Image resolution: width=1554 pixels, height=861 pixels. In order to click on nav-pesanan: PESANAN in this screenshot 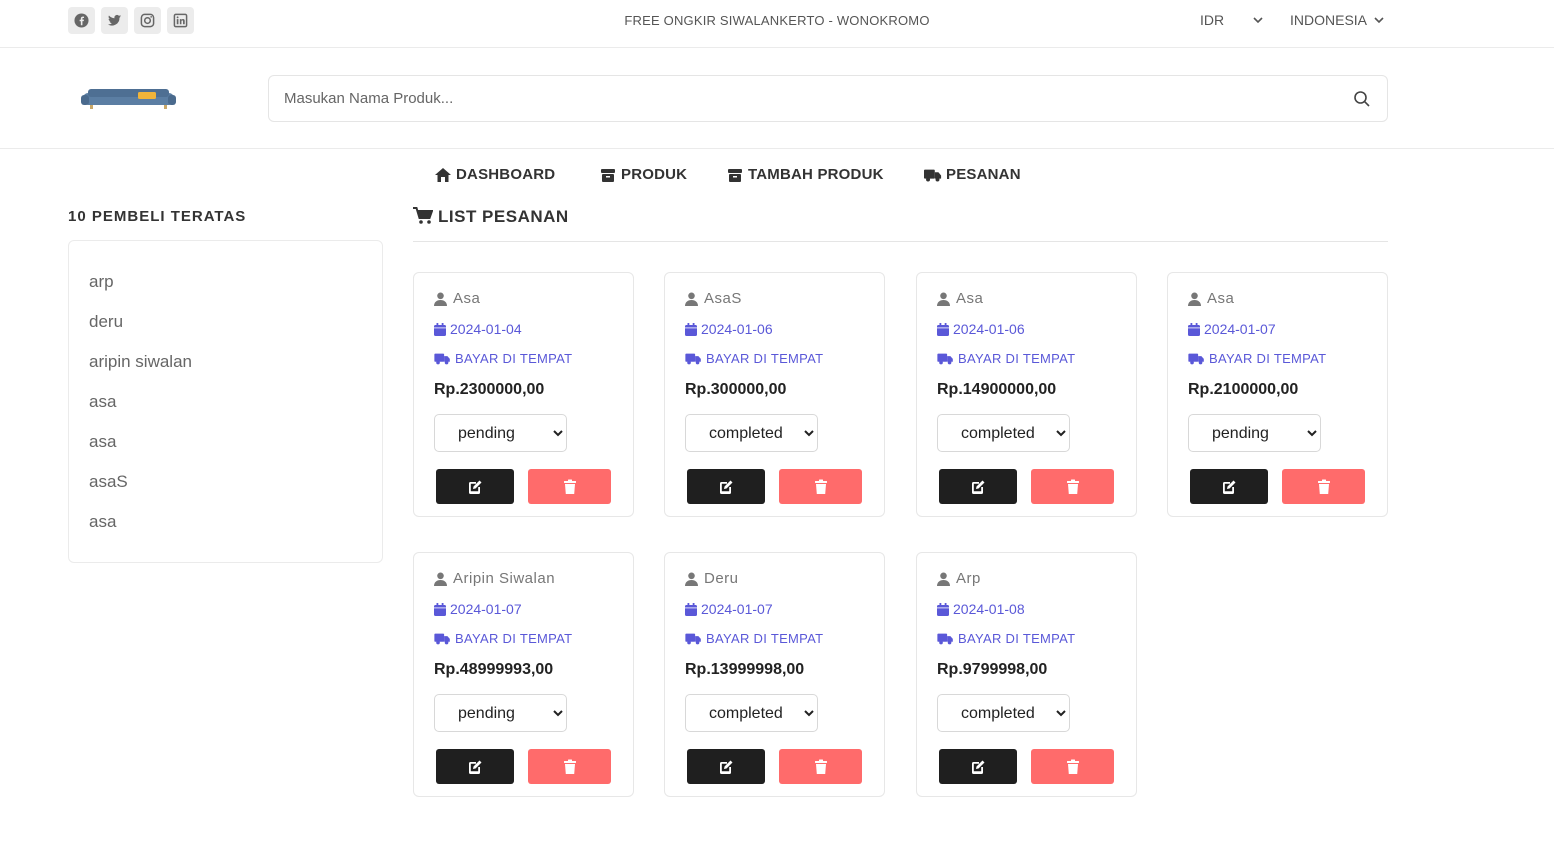, I will do `click(972, 174)`.